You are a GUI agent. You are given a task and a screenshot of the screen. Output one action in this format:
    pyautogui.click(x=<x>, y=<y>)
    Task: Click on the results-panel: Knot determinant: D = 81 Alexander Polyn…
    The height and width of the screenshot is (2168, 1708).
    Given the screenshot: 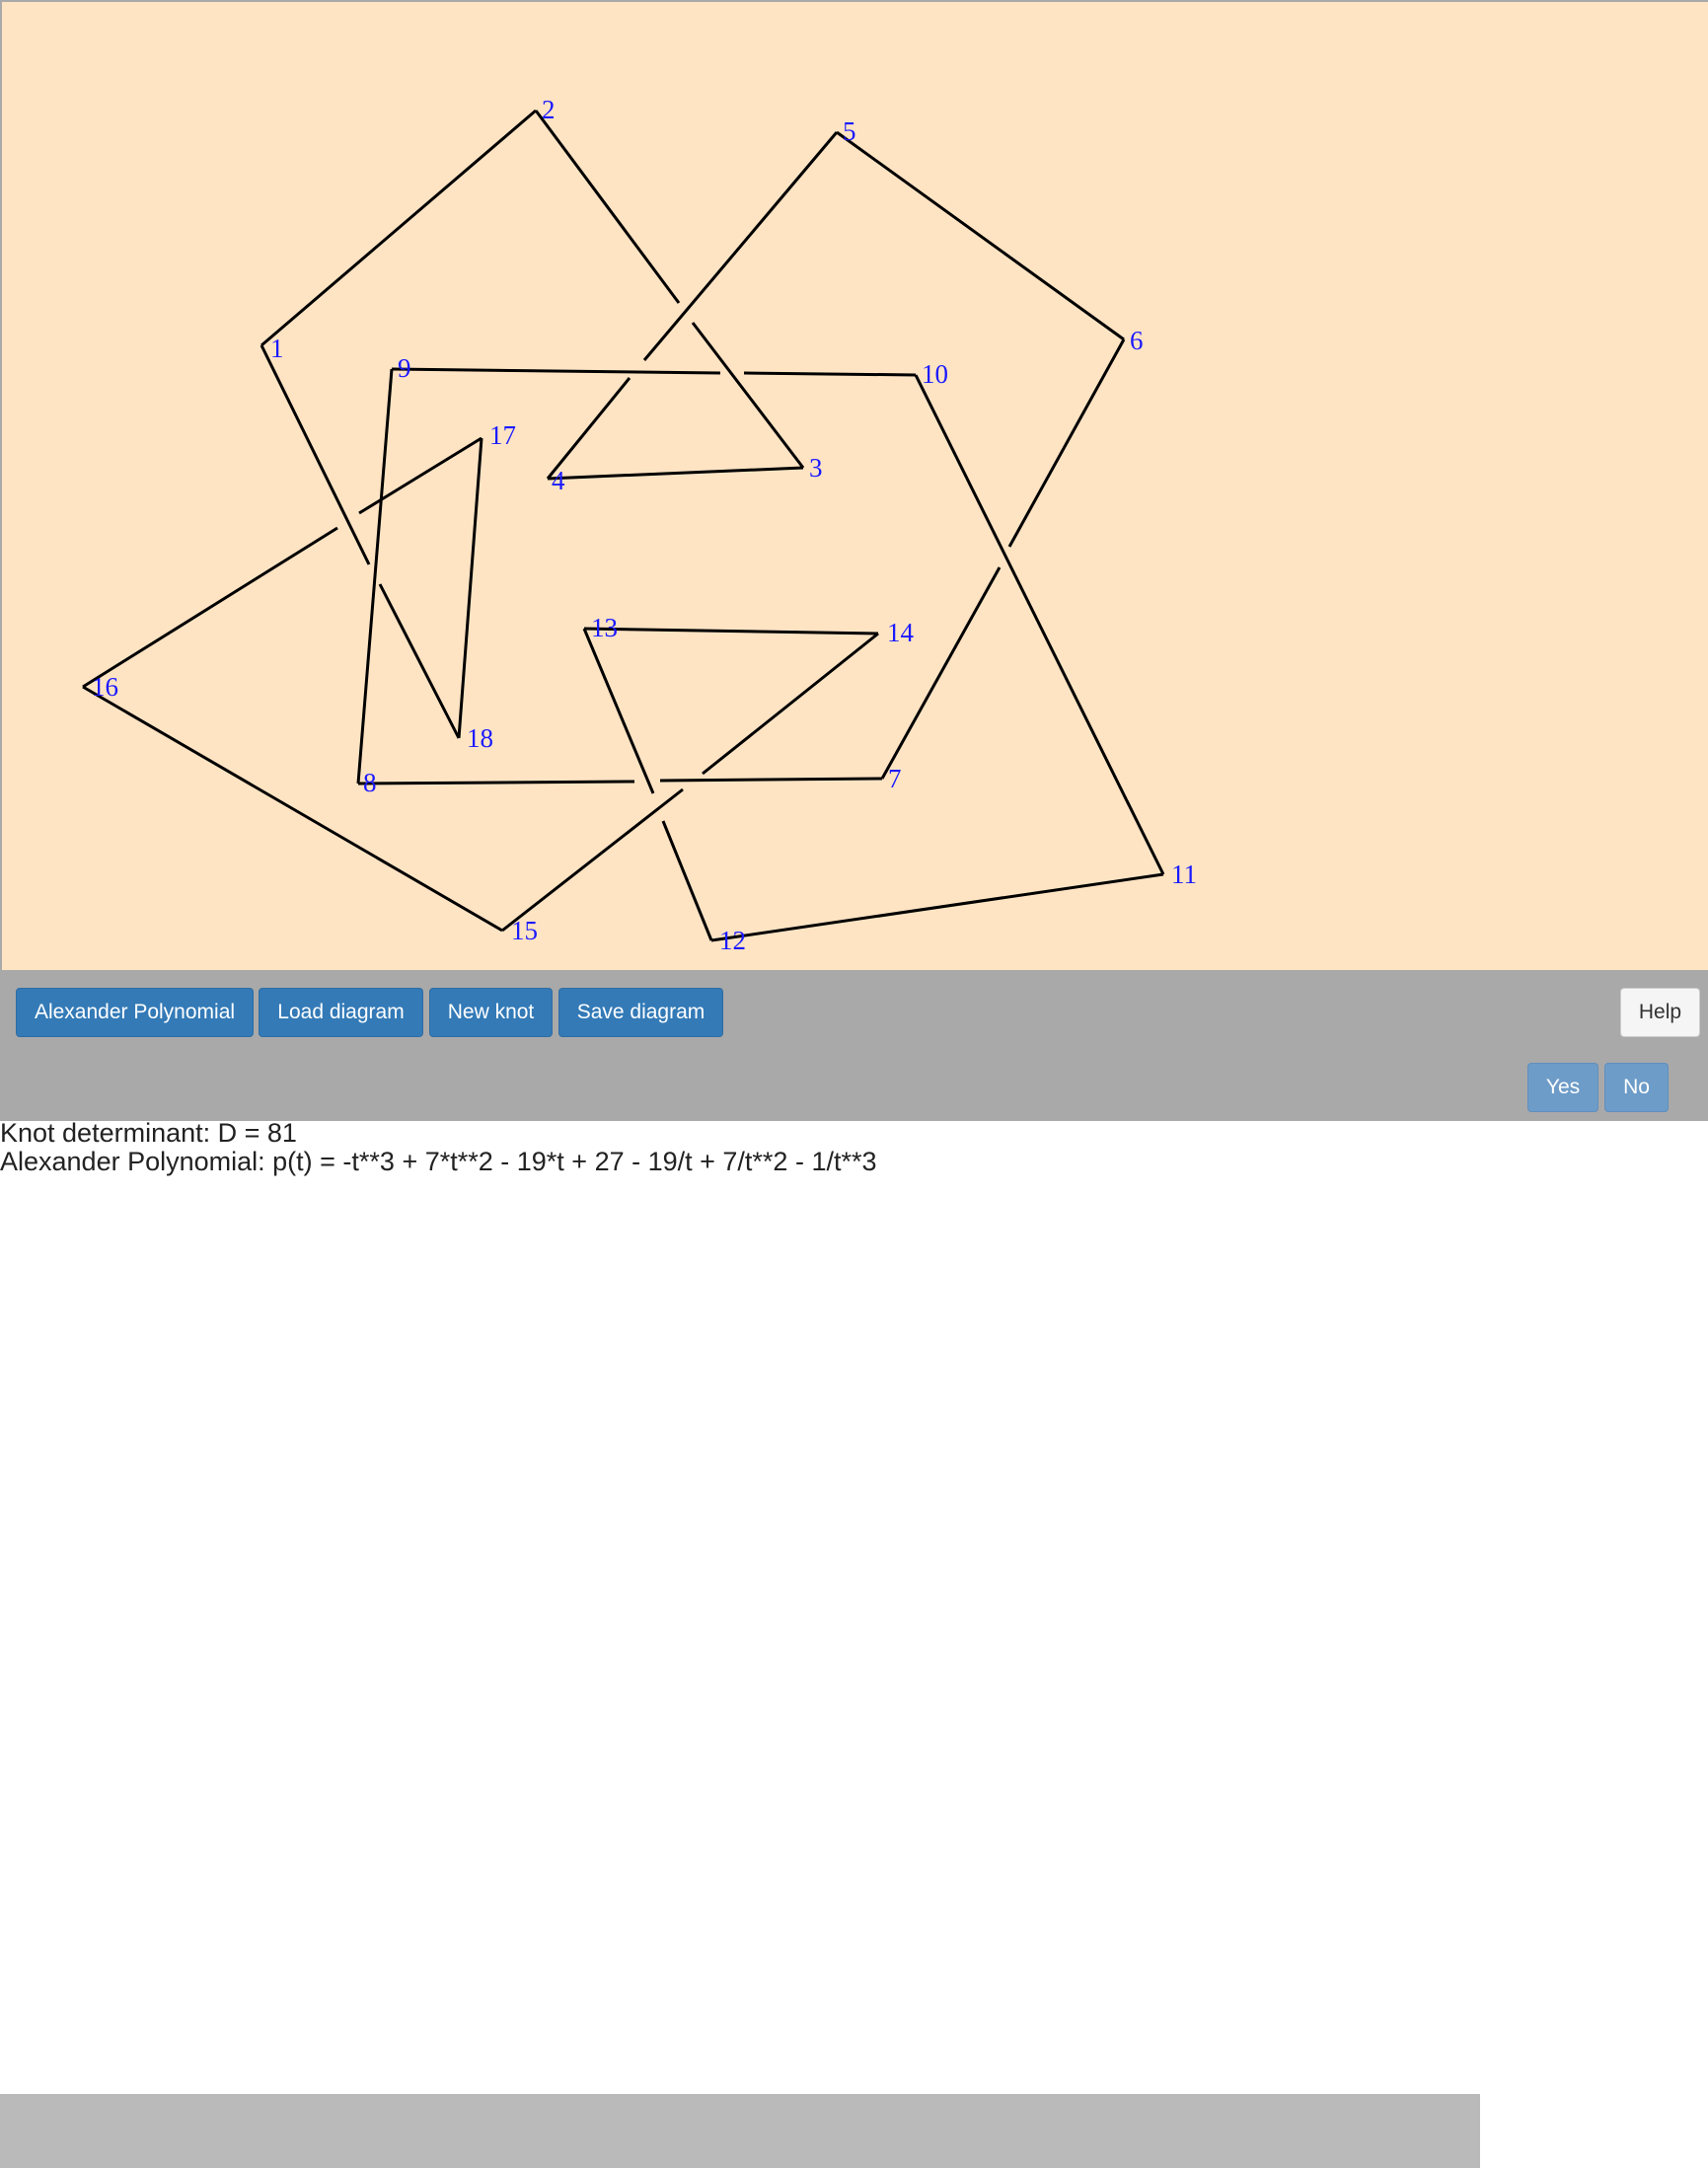 What is the action you would take?
    pyautogui.click(x=854, y=1147)
    